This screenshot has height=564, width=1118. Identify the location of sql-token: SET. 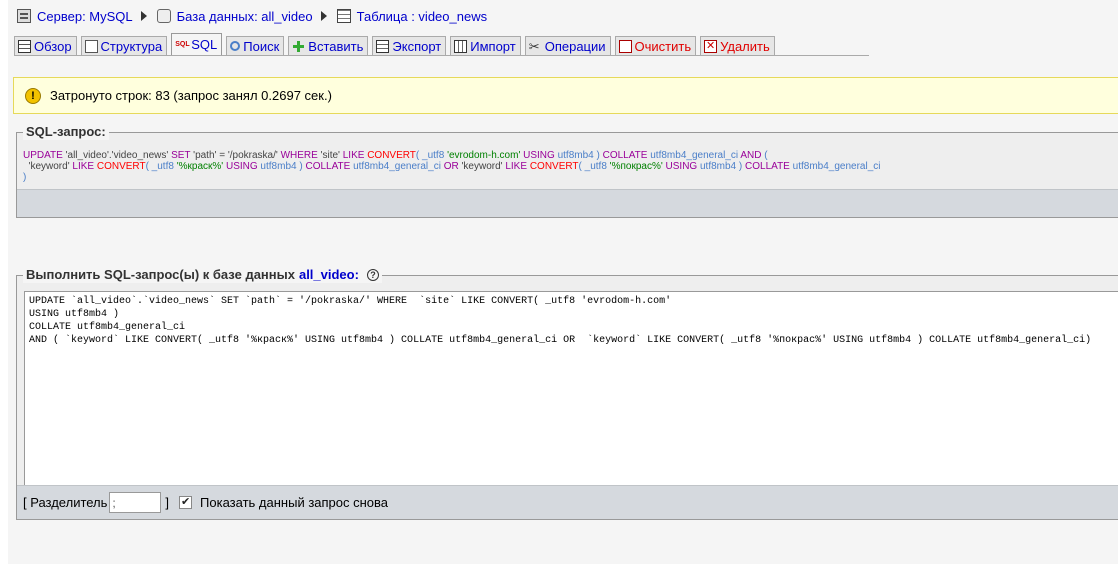
(181, 155).